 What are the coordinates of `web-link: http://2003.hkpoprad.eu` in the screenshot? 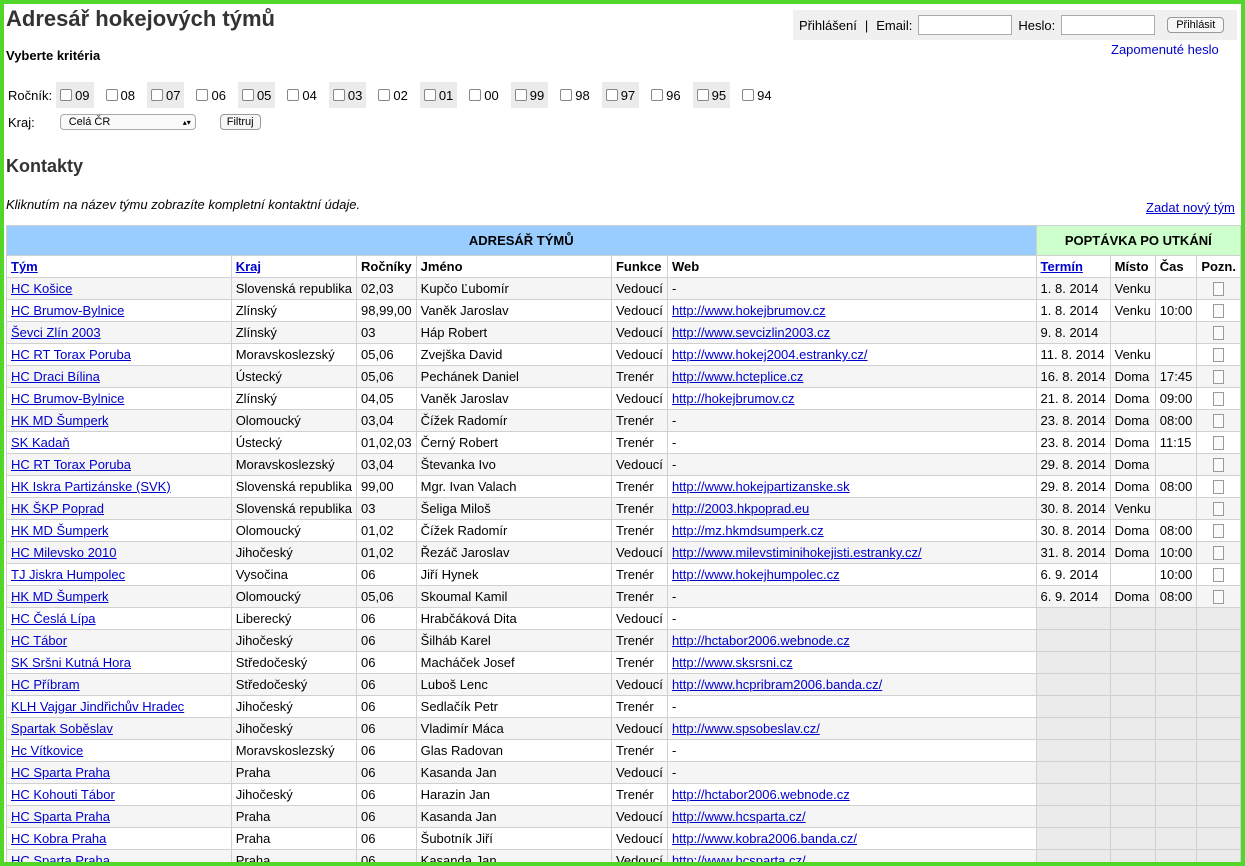 It's located at (740, 508).